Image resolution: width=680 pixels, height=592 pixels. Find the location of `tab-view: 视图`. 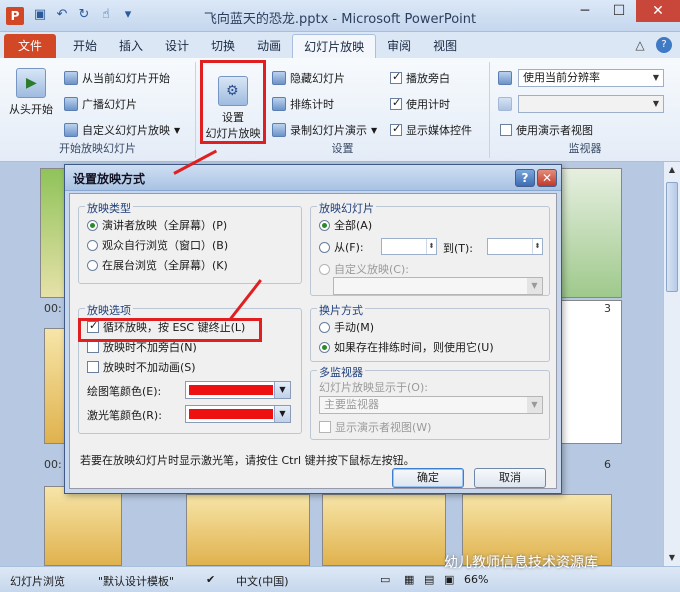

tab-view: 视图 is located at coordinates (445, 46).